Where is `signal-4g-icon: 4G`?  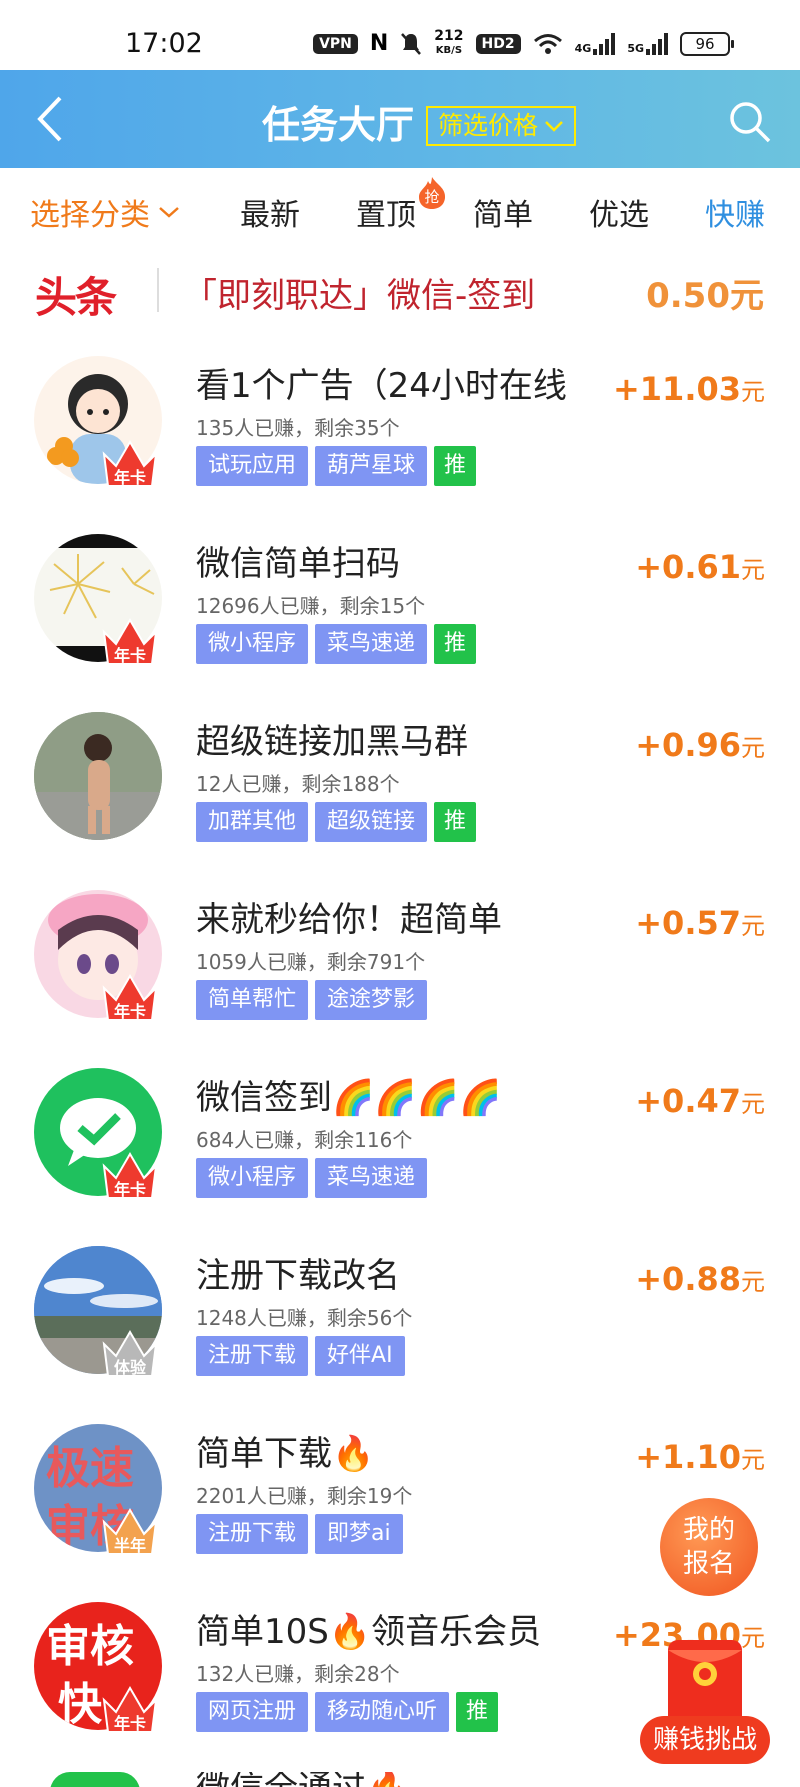
signal-4g-icon: 4G is located at coordinates (595, 43).